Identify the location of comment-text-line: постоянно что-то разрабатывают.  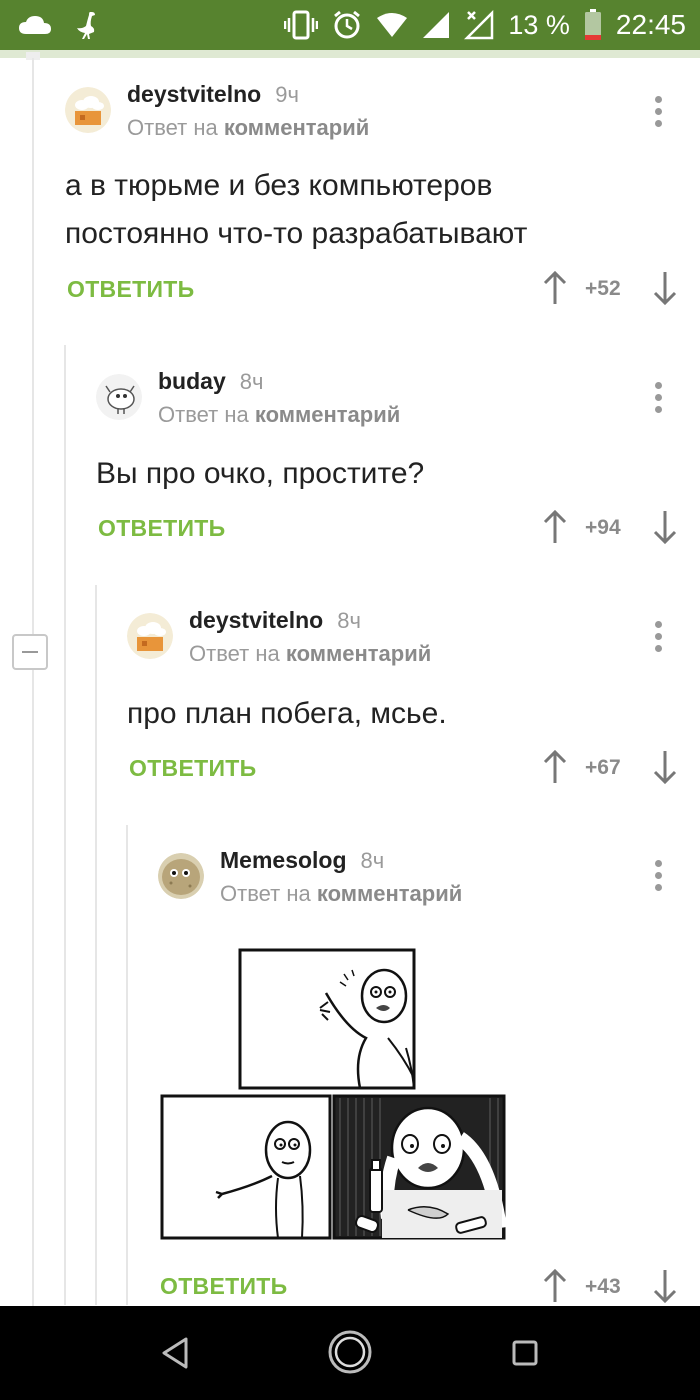
(296, 233).